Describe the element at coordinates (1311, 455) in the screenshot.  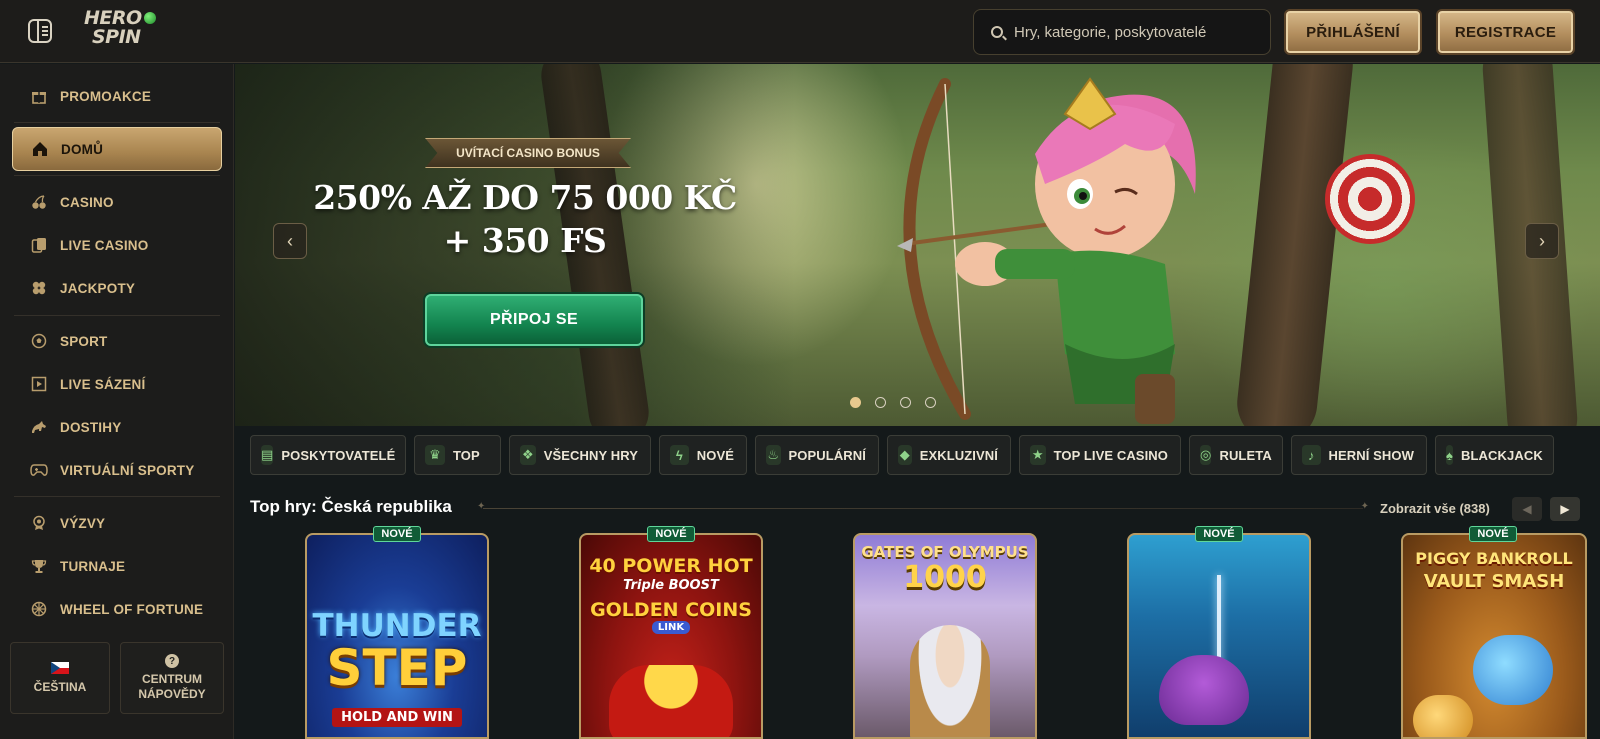
I see `microphone-icon: ♪` at that location.